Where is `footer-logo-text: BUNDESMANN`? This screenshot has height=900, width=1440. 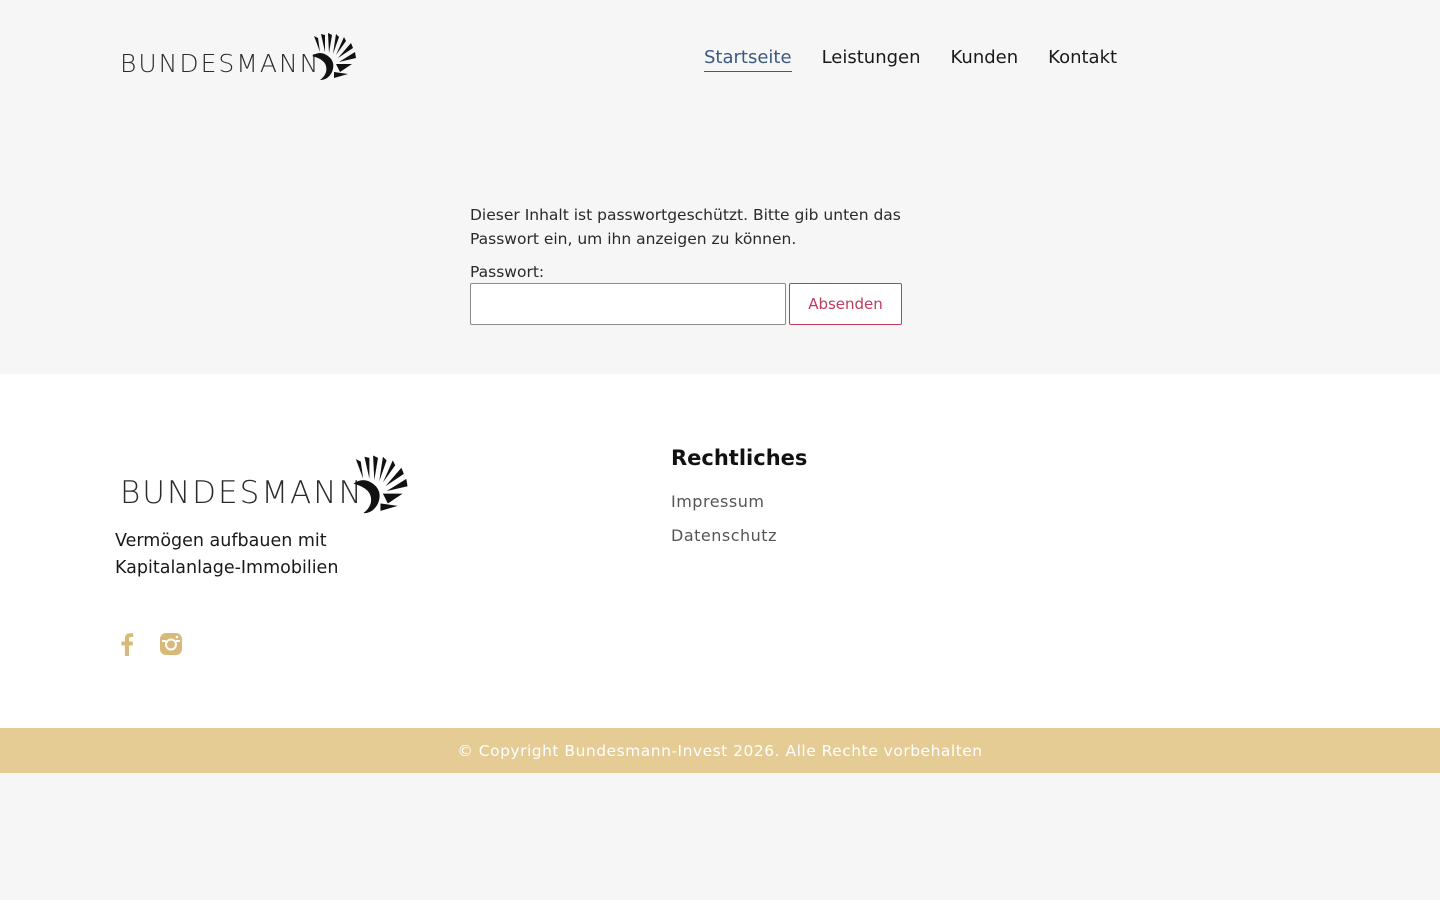 footer-logo-text: BUNDESMANN is located at coordinates (242, 493).